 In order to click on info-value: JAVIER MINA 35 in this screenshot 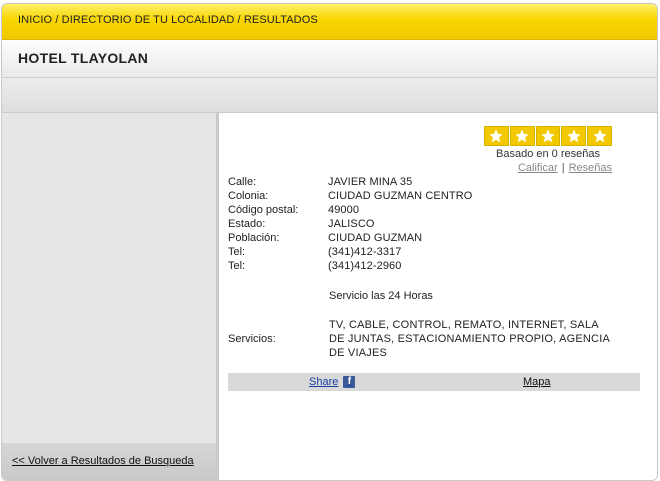, I will do `click(370, 182)`.